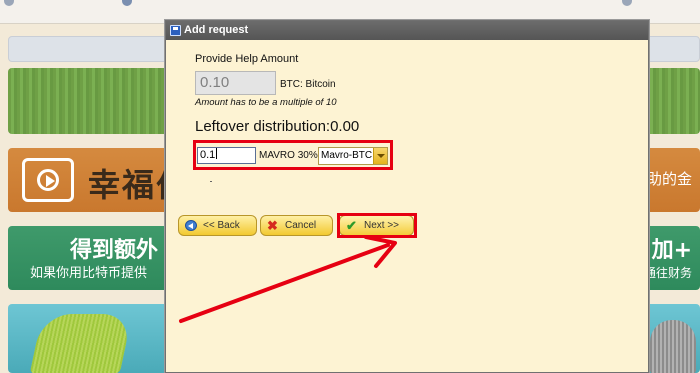  I want to click on dialog-titlebar: Add request, so click(407, 30).